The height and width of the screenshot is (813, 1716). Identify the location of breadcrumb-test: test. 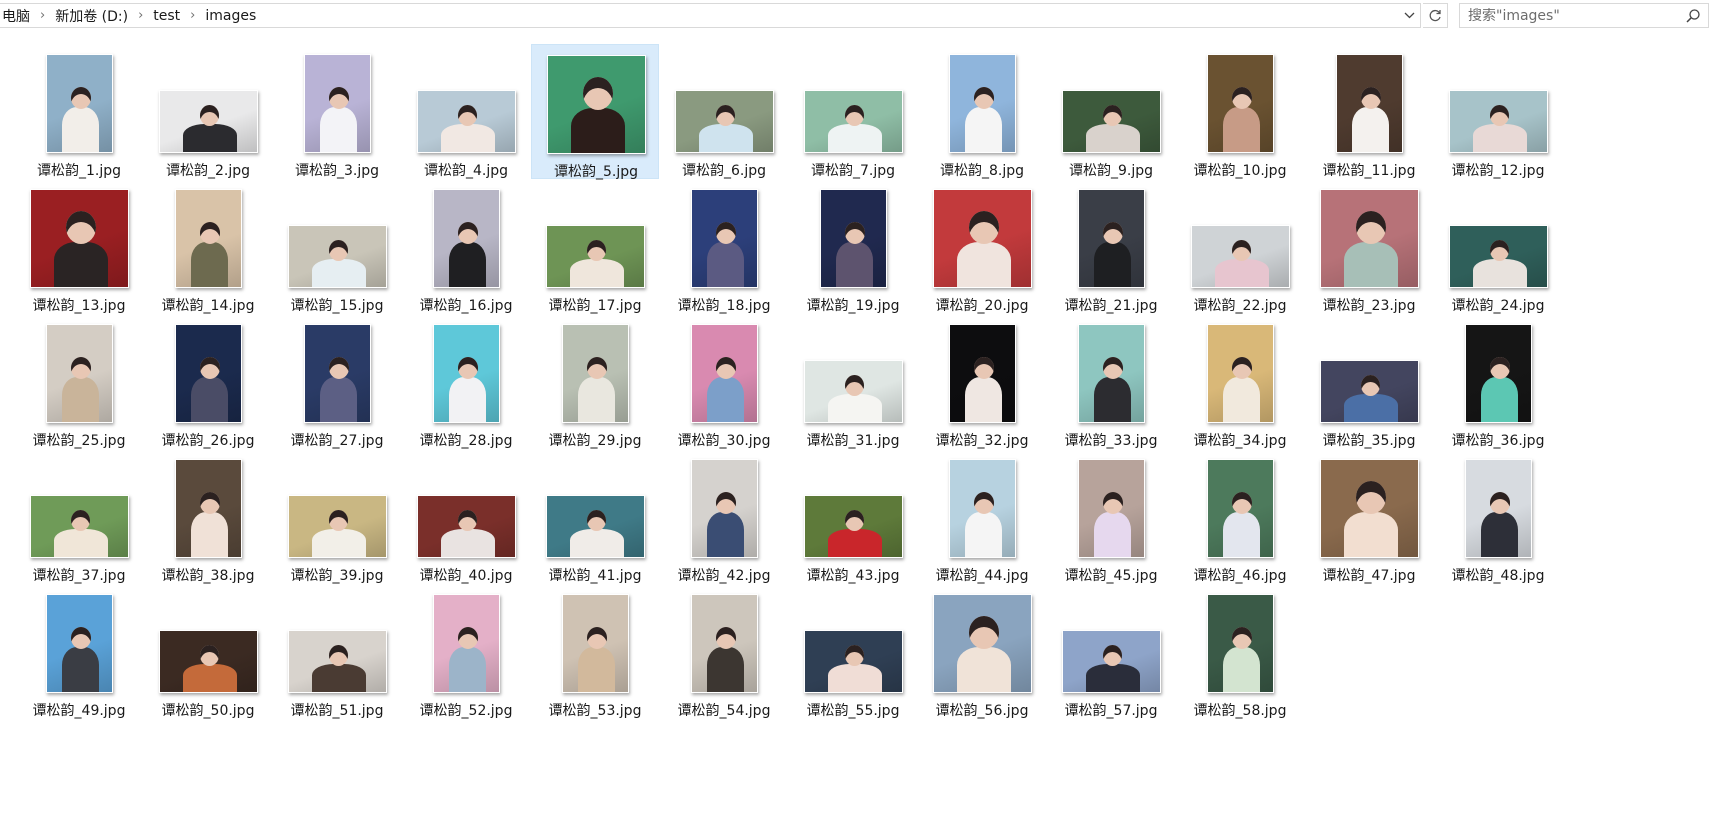
(166, 16).